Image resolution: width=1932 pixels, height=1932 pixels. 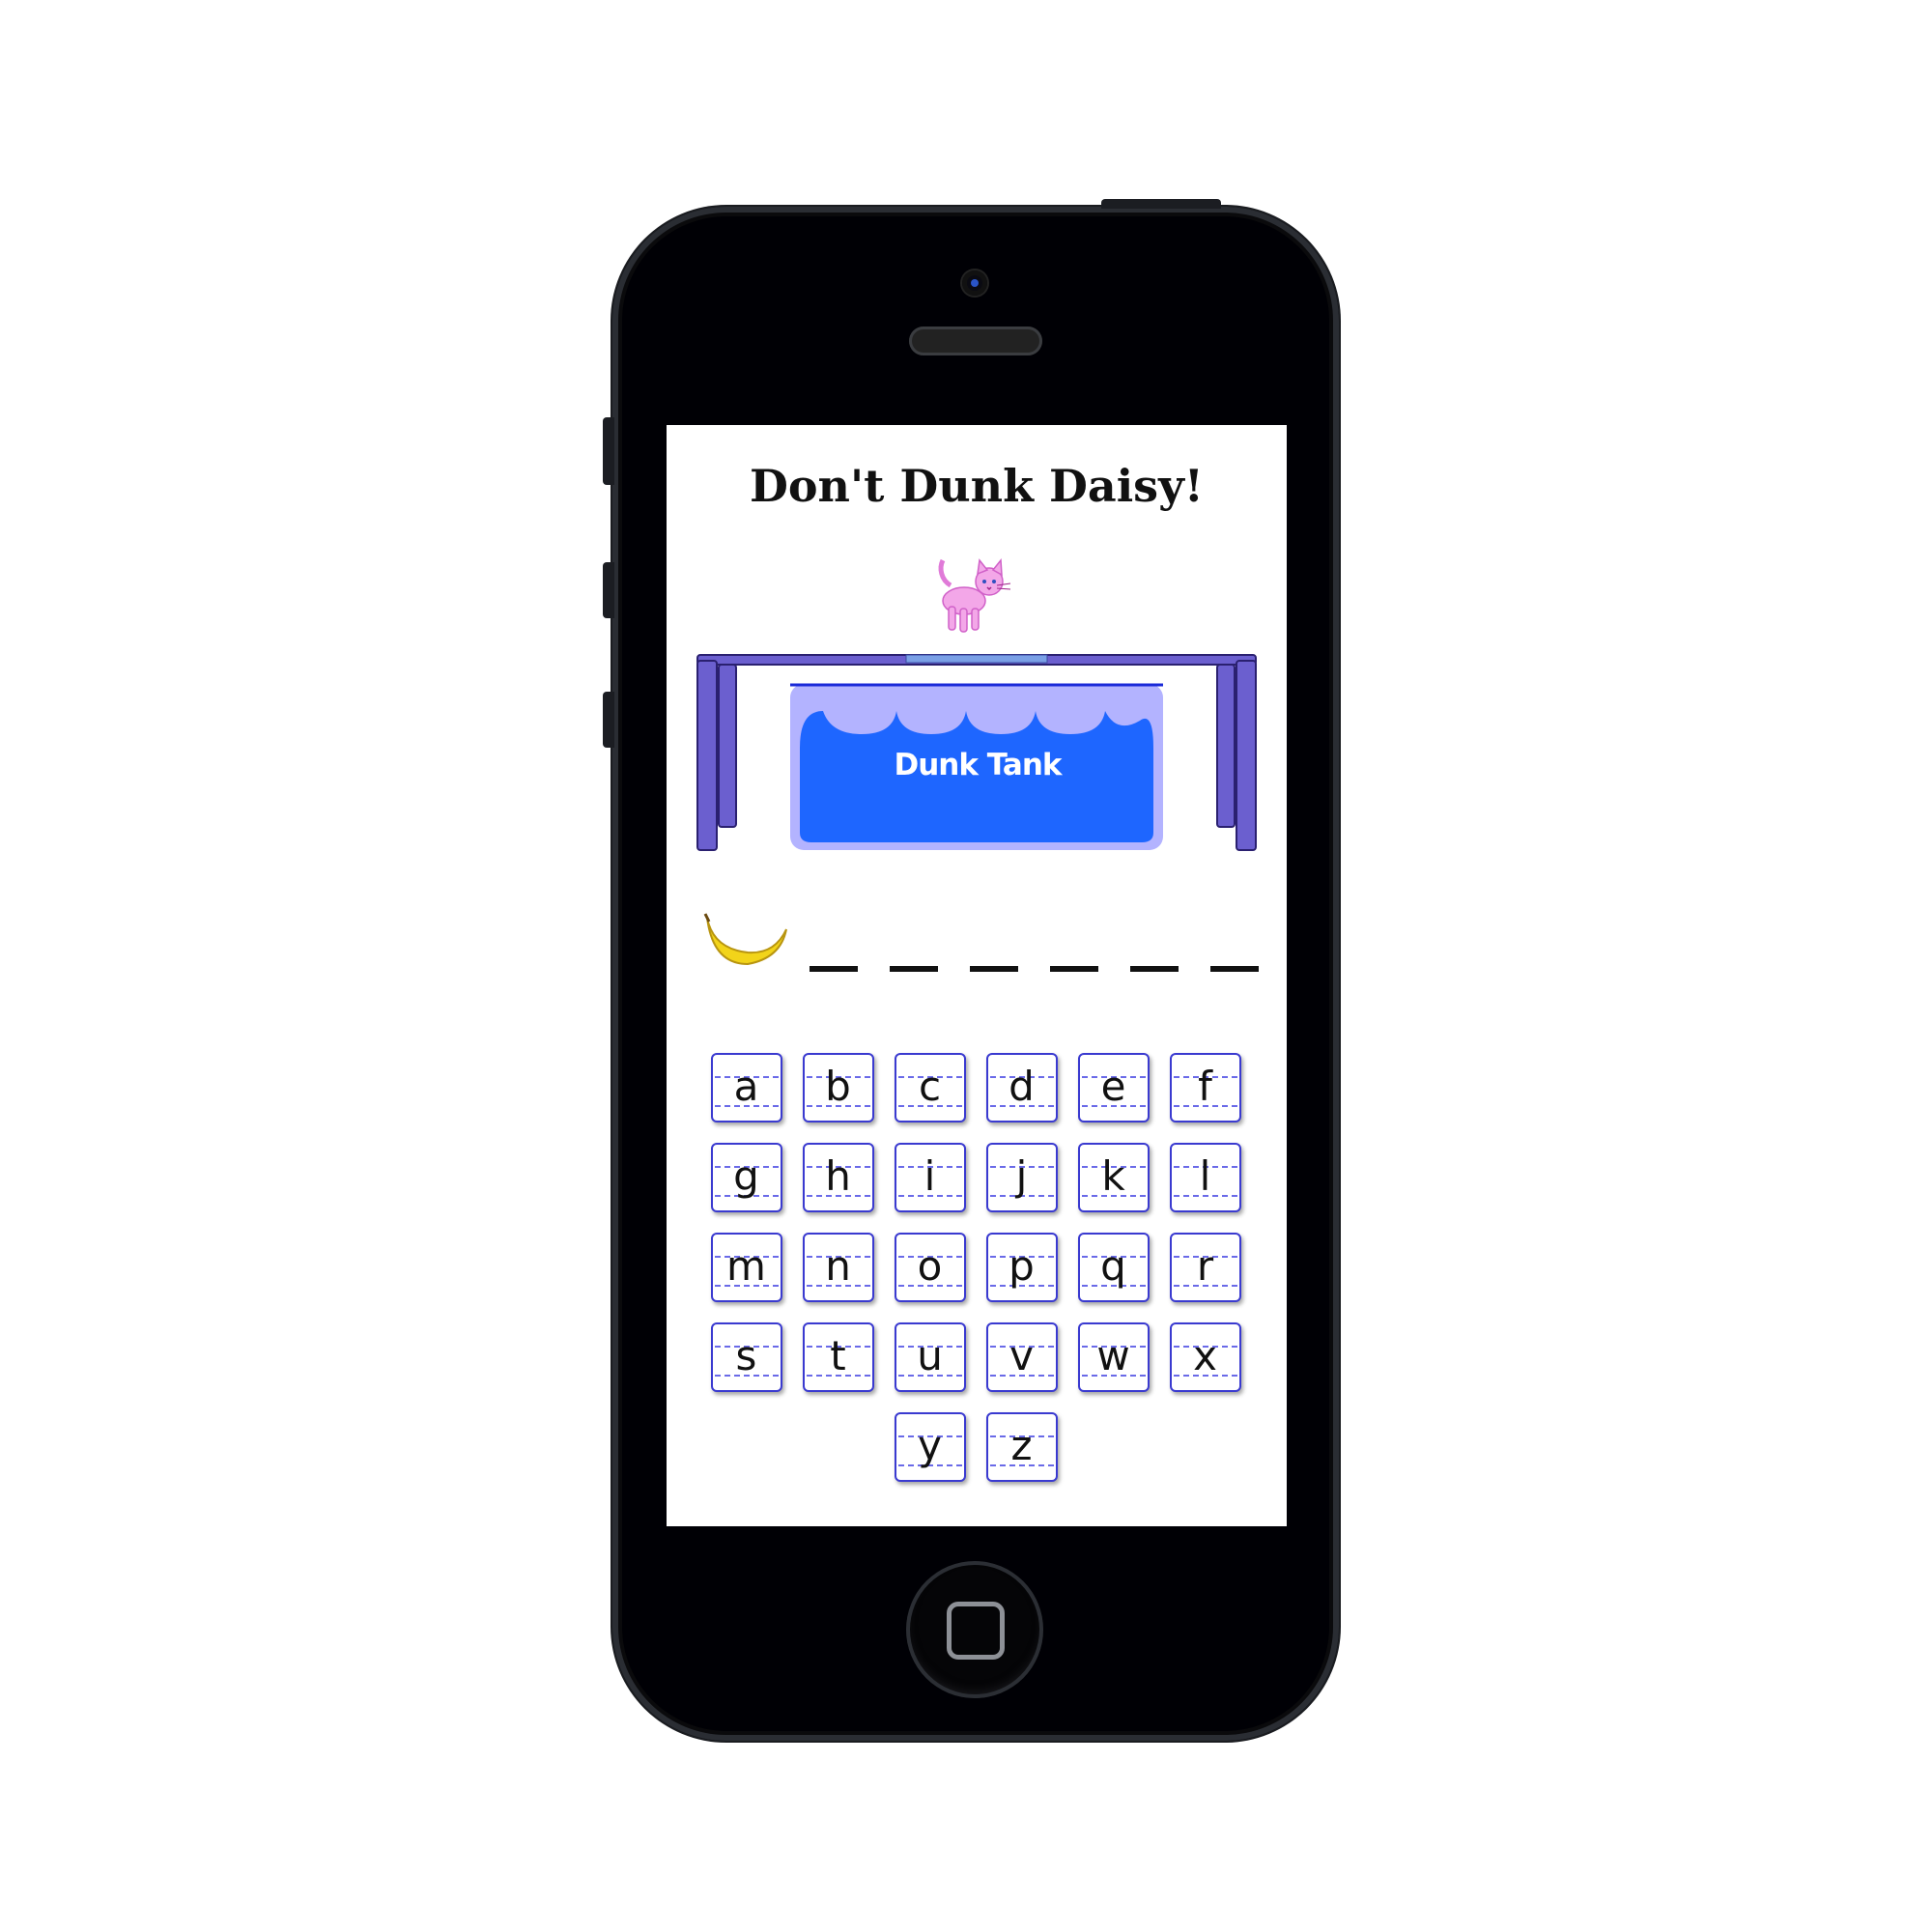 I want to click on letter-key-a: a, so click(x=746, y=1087).